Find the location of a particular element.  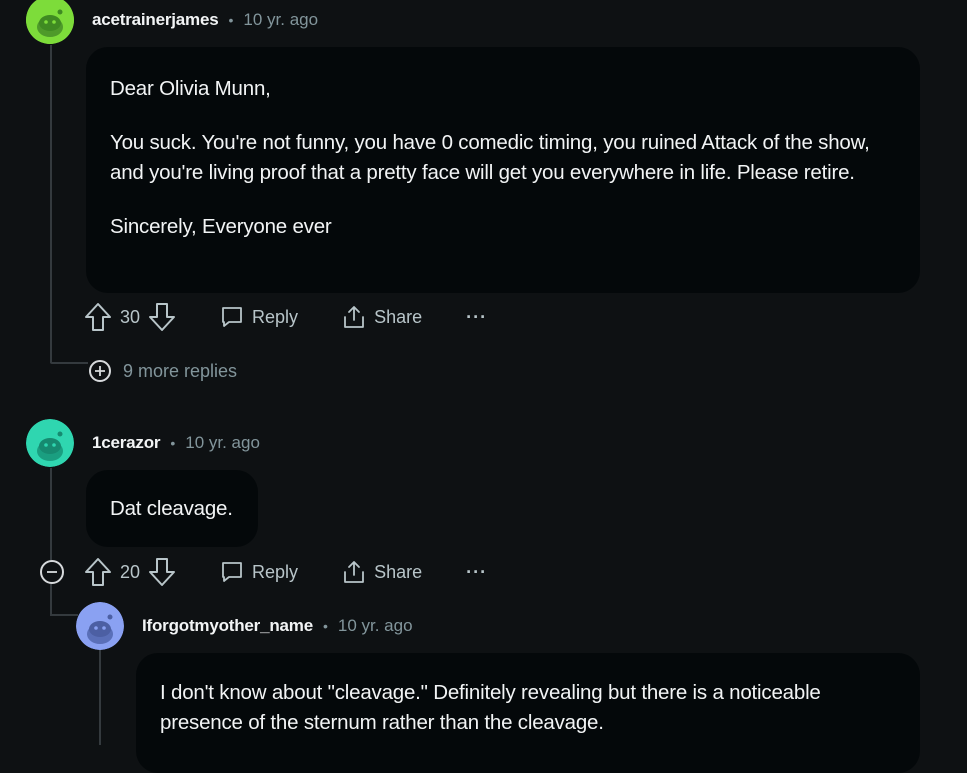

more-replies-label: 9 more replies is located at coordinates (180, 370).